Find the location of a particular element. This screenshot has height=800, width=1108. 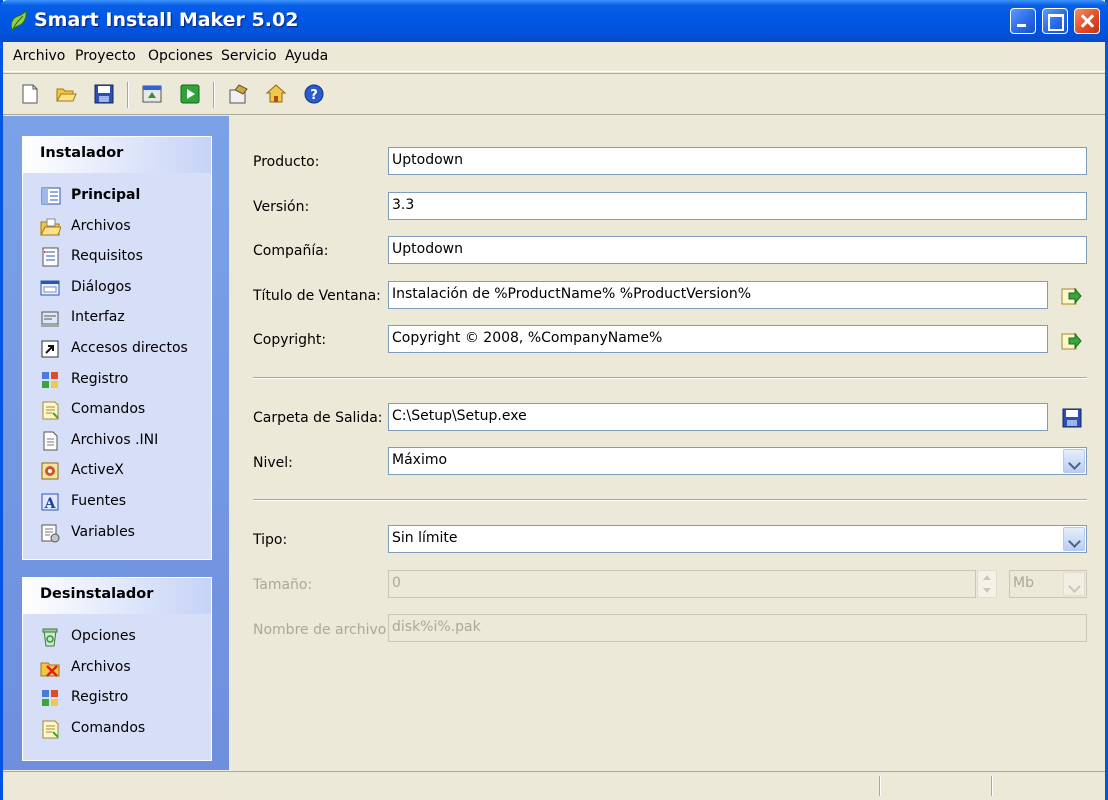

installer-item-label: Principal is located at coordinates (106, 195).